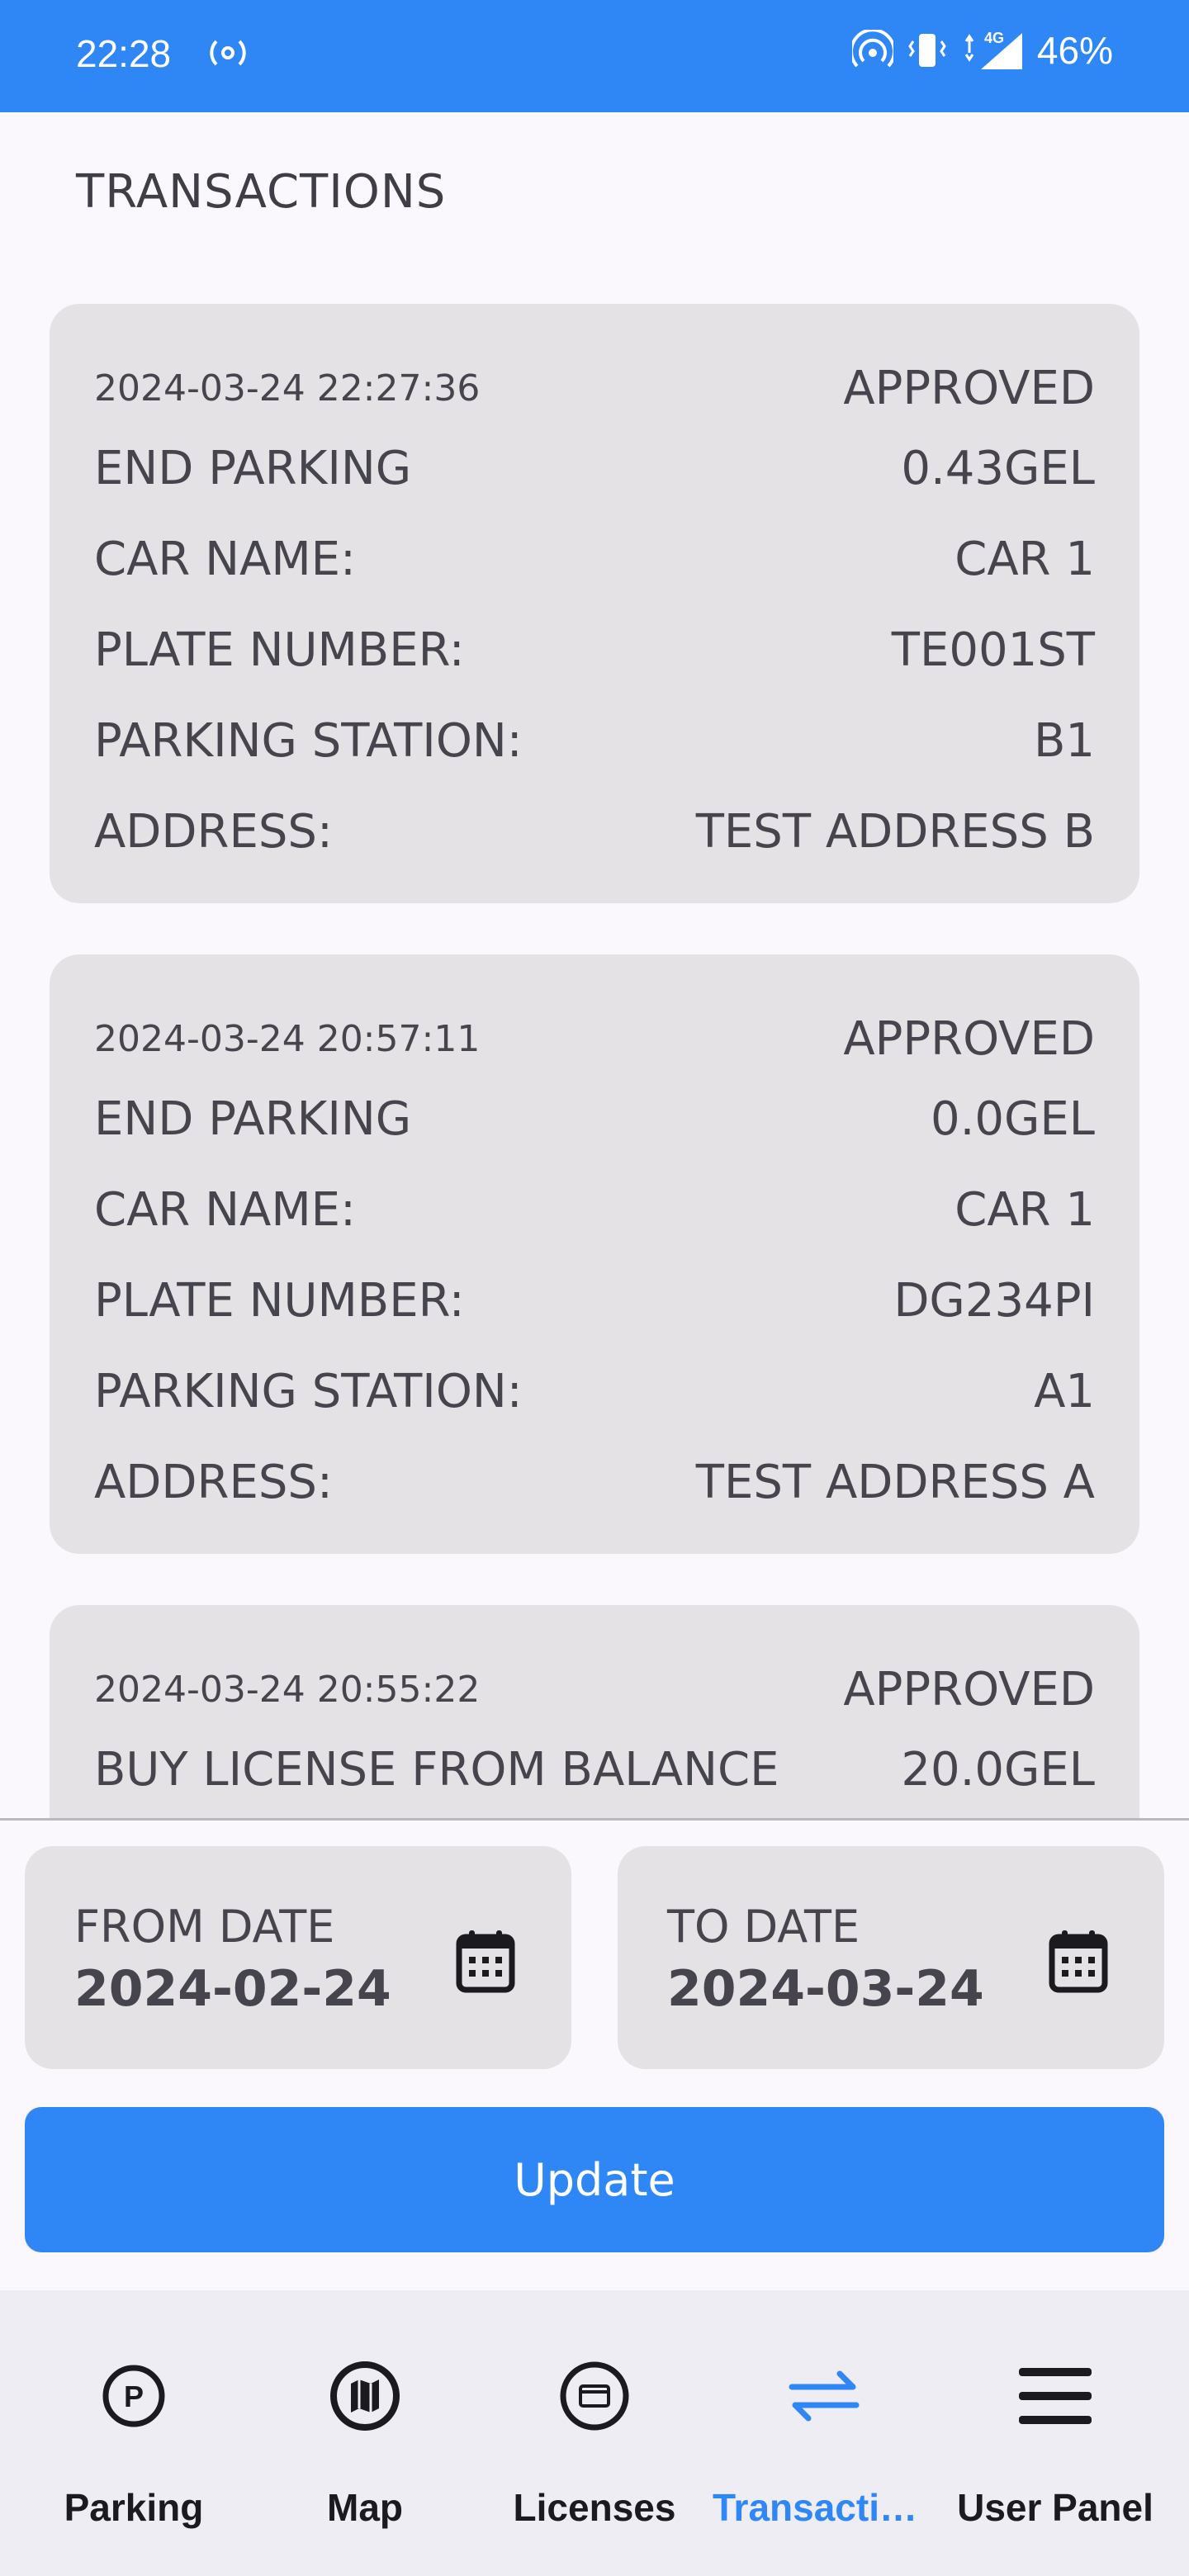  I want to click on to-date-picker: TO DATE 2024-03-24, so click(891, 1957).